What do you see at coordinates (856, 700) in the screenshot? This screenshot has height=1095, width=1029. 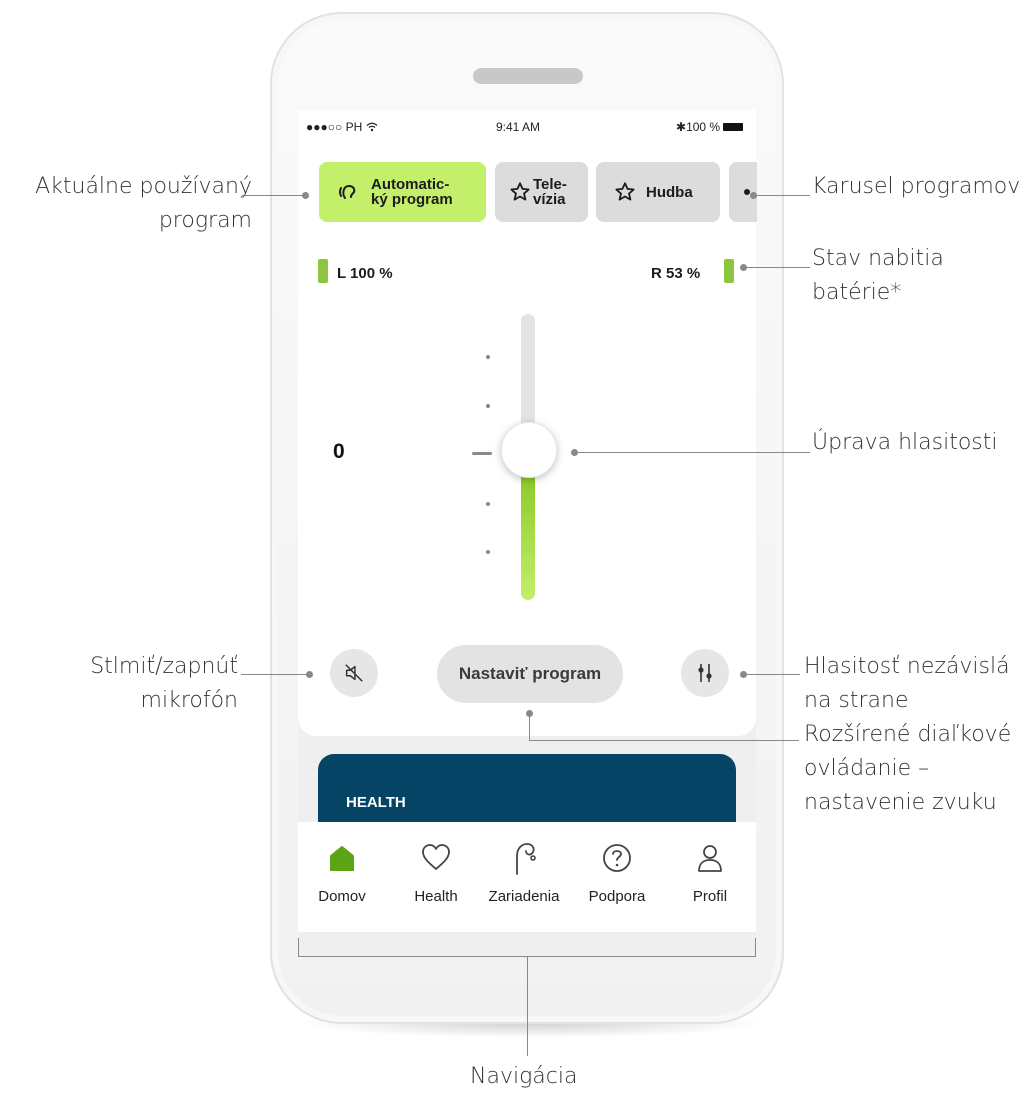 I see `annotation-text: na strane` at bounding box center [856, 700].